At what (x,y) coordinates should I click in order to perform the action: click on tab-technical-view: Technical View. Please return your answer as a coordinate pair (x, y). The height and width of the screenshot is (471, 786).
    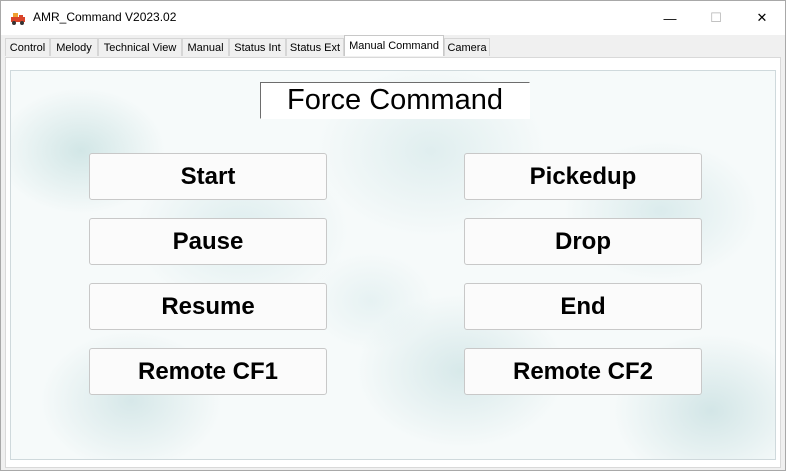
    Looking at the image, I should click on (140, 47).